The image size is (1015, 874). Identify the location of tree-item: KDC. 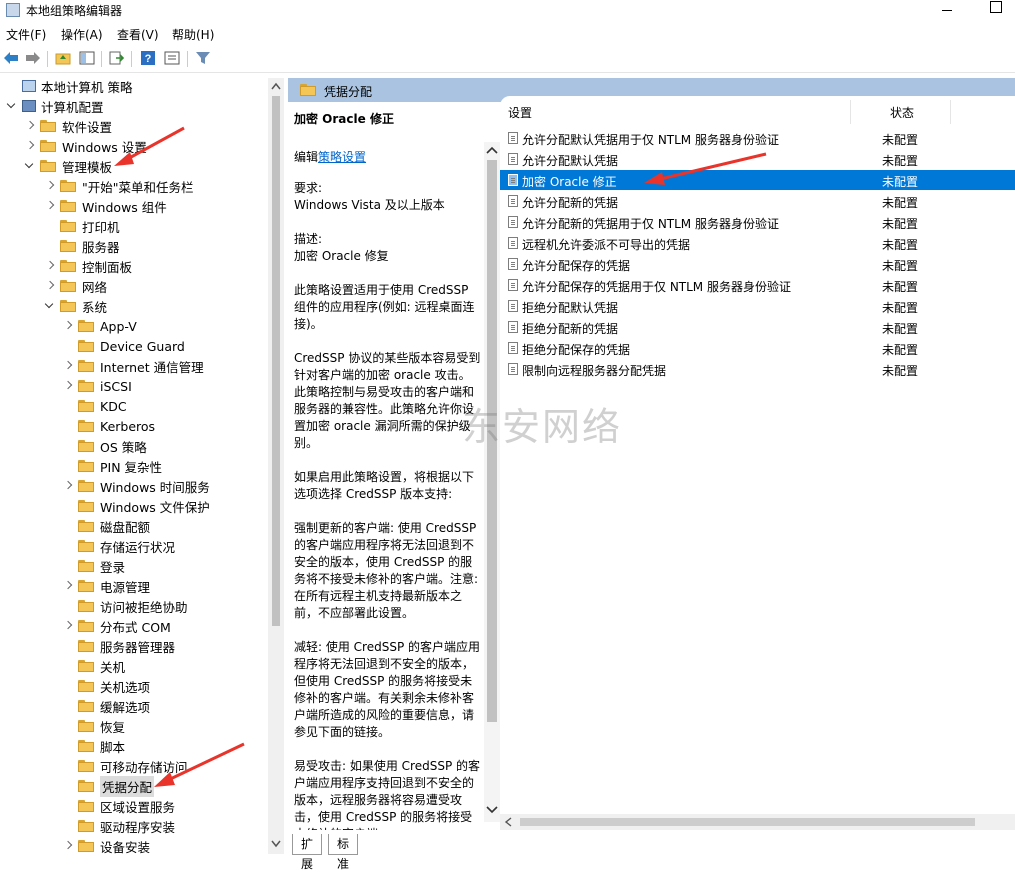
(94, 406).